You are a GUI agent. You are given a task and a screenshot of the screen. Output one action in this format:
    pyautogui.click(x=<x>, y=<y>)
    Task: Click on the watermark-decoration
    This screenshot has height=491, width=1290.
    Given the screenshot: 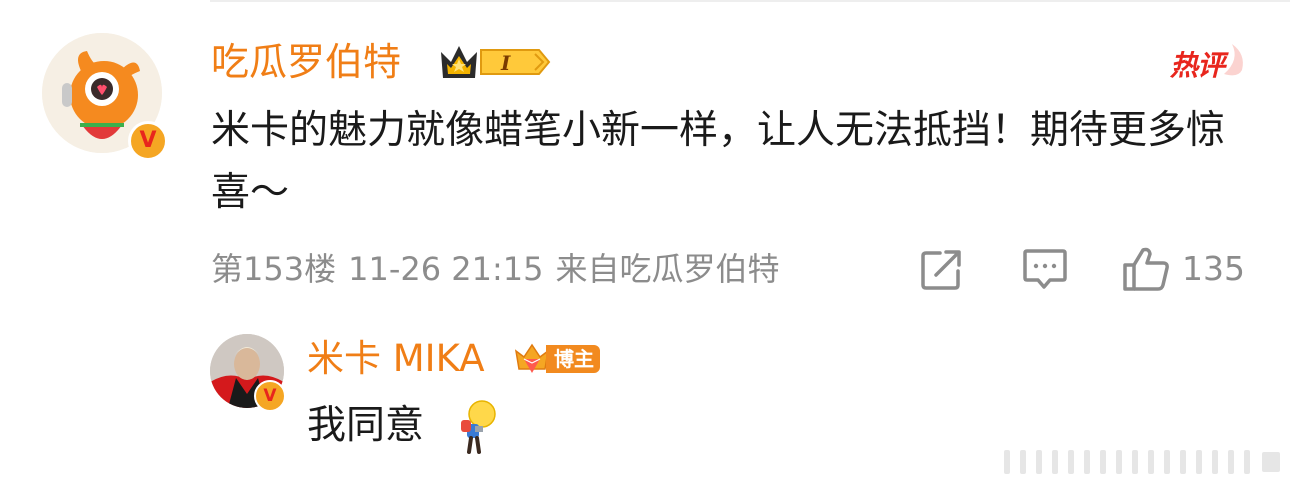 What is the action you would take?
    pyautogui.click(x=1142, y=462)
    